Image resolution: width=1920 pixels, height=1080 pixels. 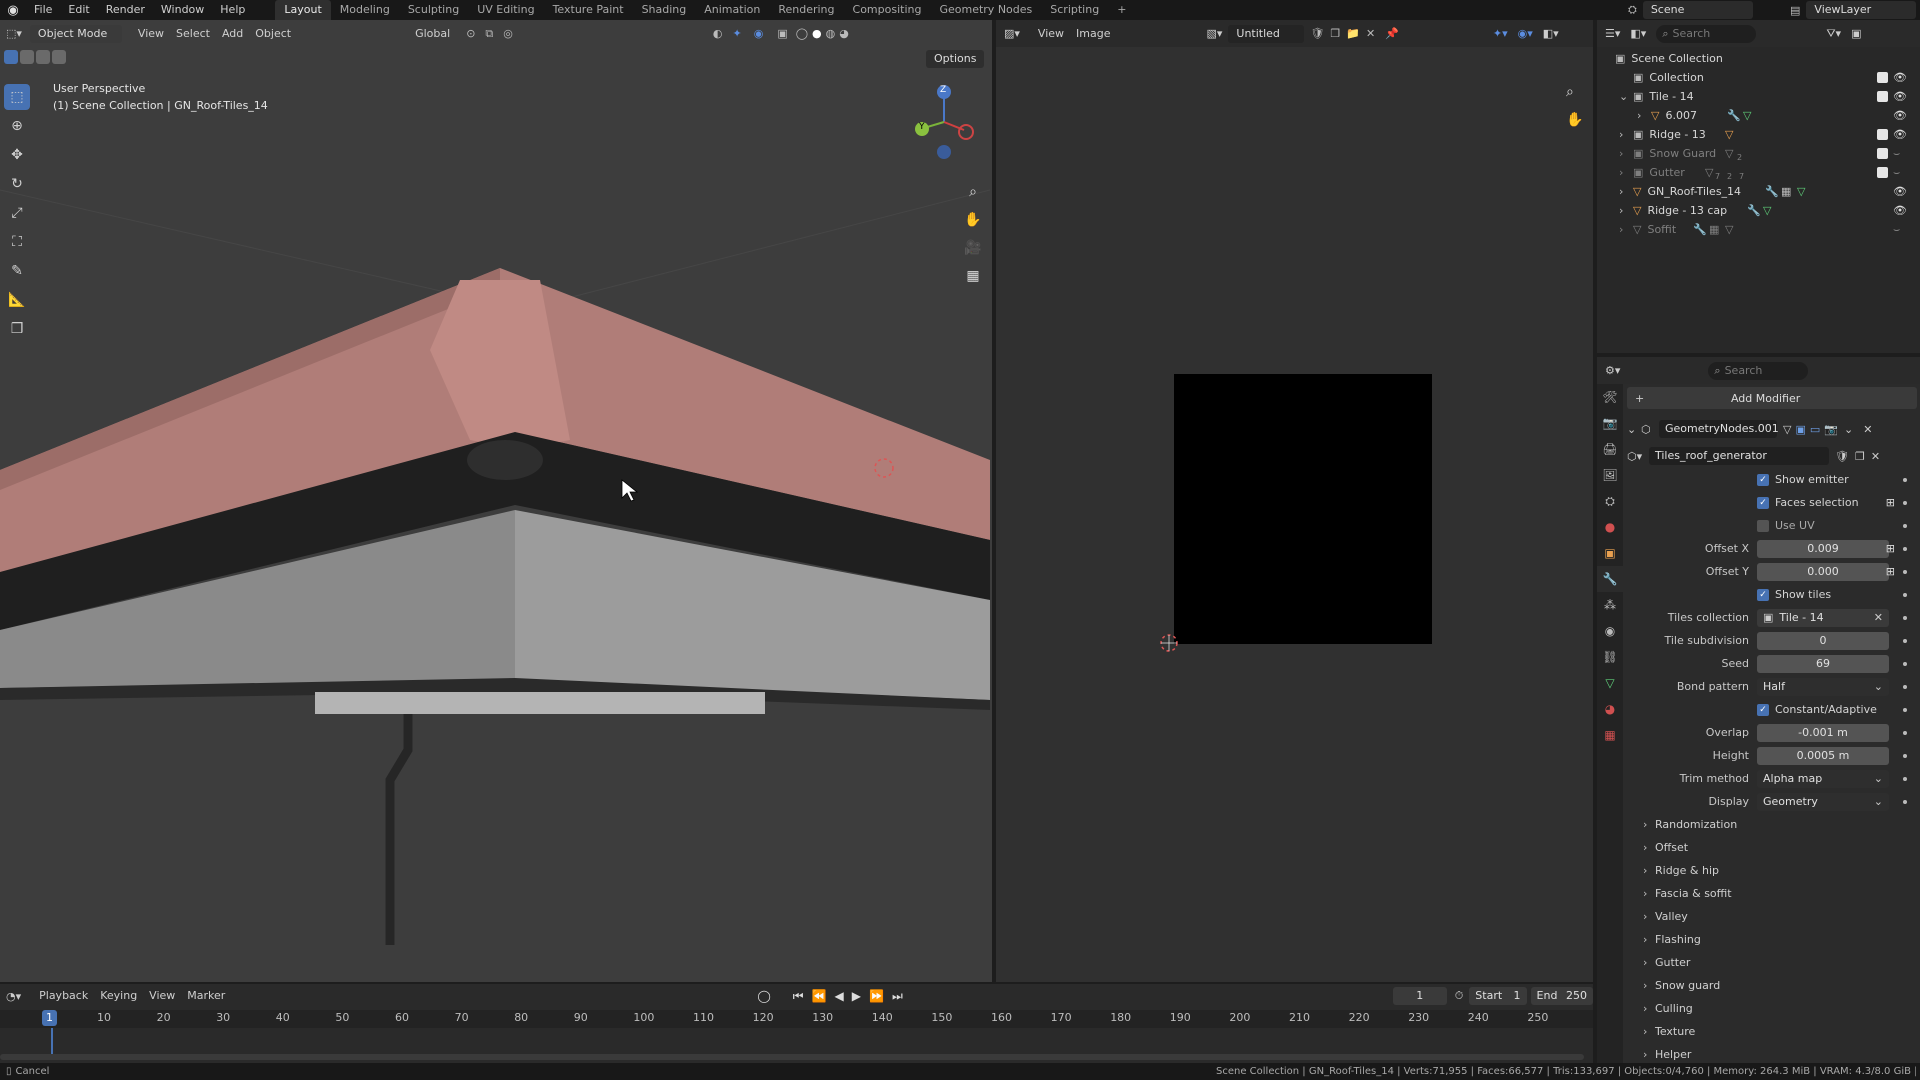 I want to click on tab-texture-paint: Texture Paint, so click(x=588, y=10).